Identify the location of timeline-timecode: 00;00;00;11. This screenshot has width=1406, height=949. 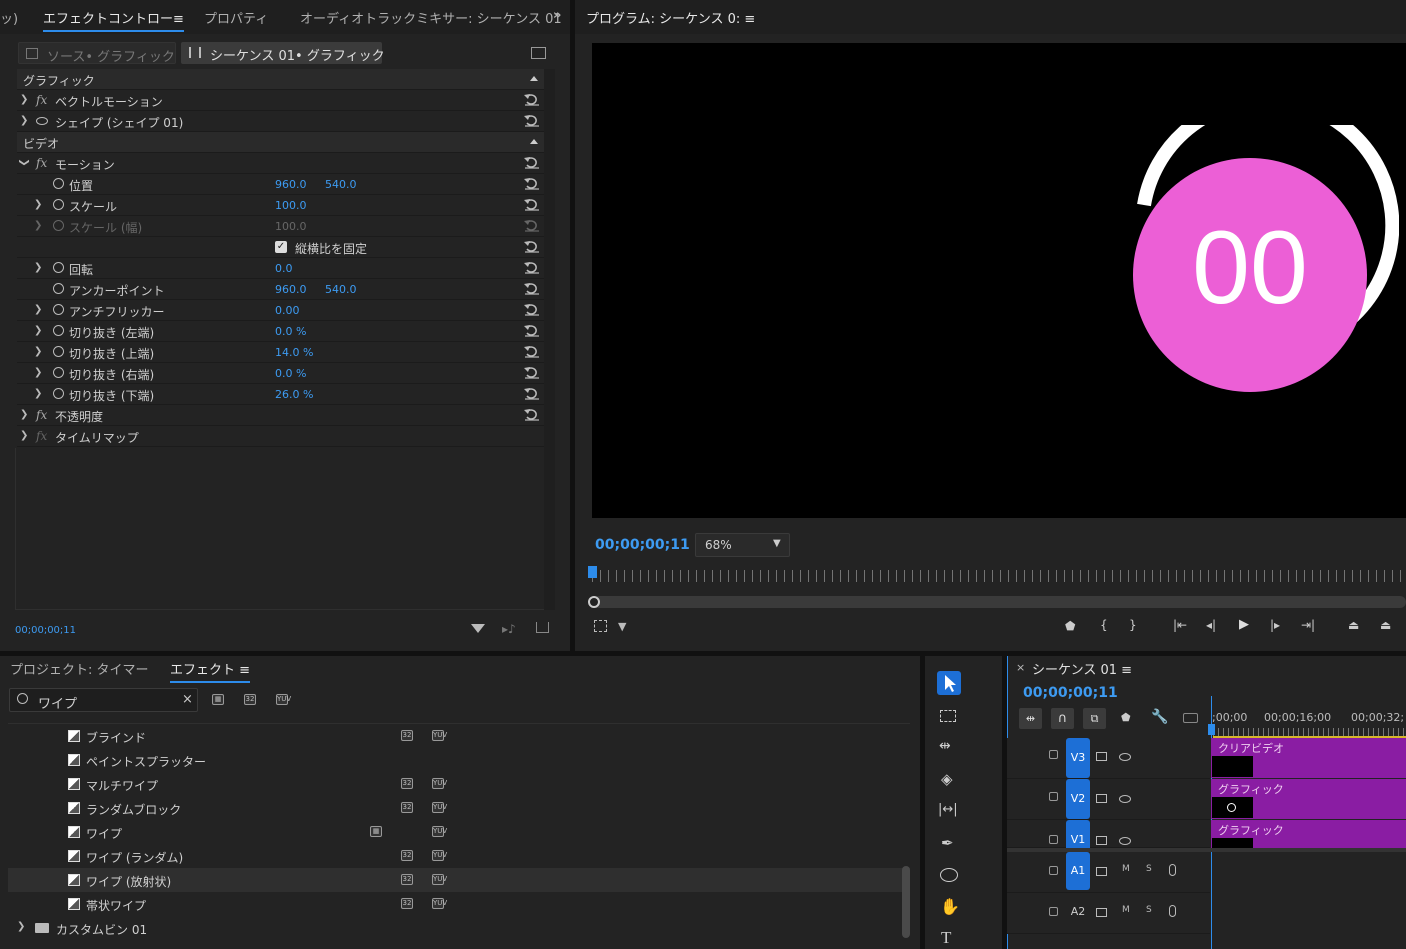
(1070, 693).